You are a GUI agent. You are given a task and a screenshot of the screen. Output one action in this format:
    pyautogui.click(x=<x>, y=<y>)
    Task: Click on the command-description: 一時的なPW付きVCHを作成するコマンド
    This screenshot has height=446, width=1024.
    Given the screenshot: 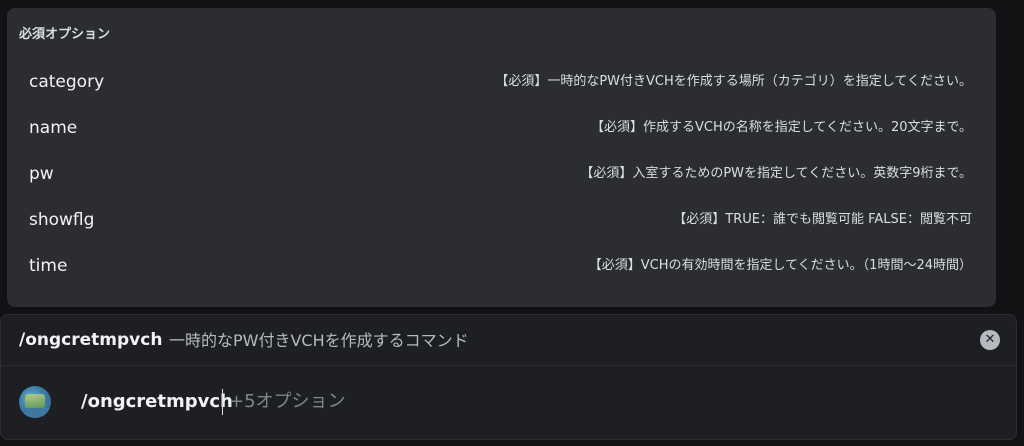 What is the action you would take?
    pyautogui.click(x=319, y=340)
    